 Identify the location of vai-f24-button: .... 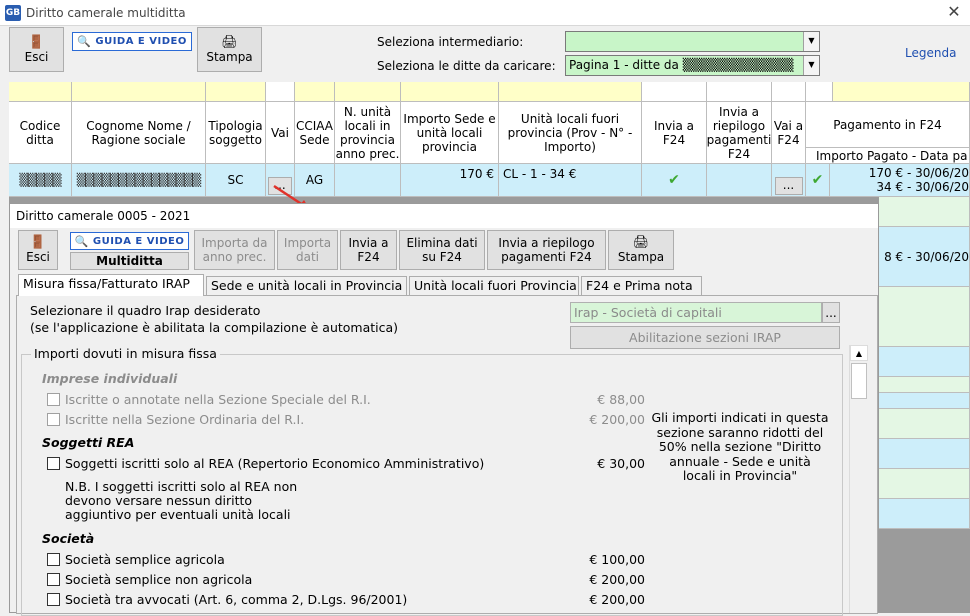
(788, 186).